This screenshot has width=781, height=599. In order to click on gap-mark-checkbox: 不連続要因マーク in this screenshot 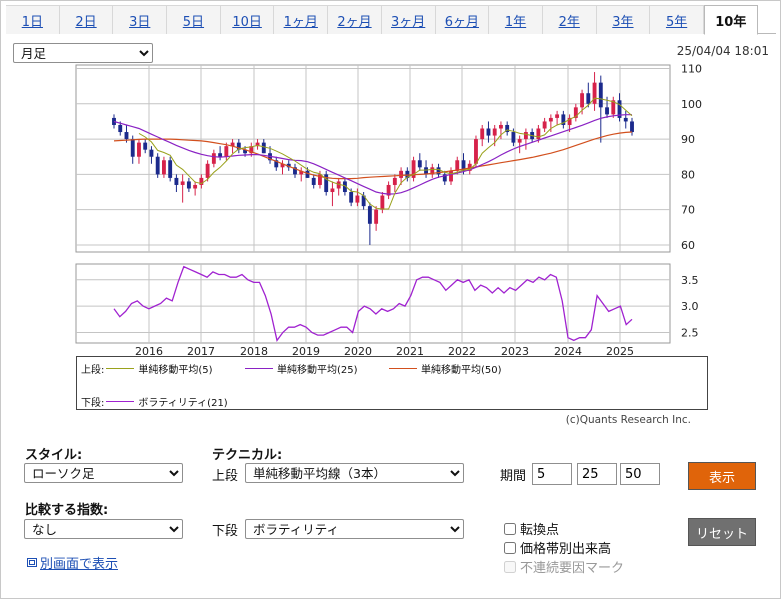, I will do `click(564, 566)`.